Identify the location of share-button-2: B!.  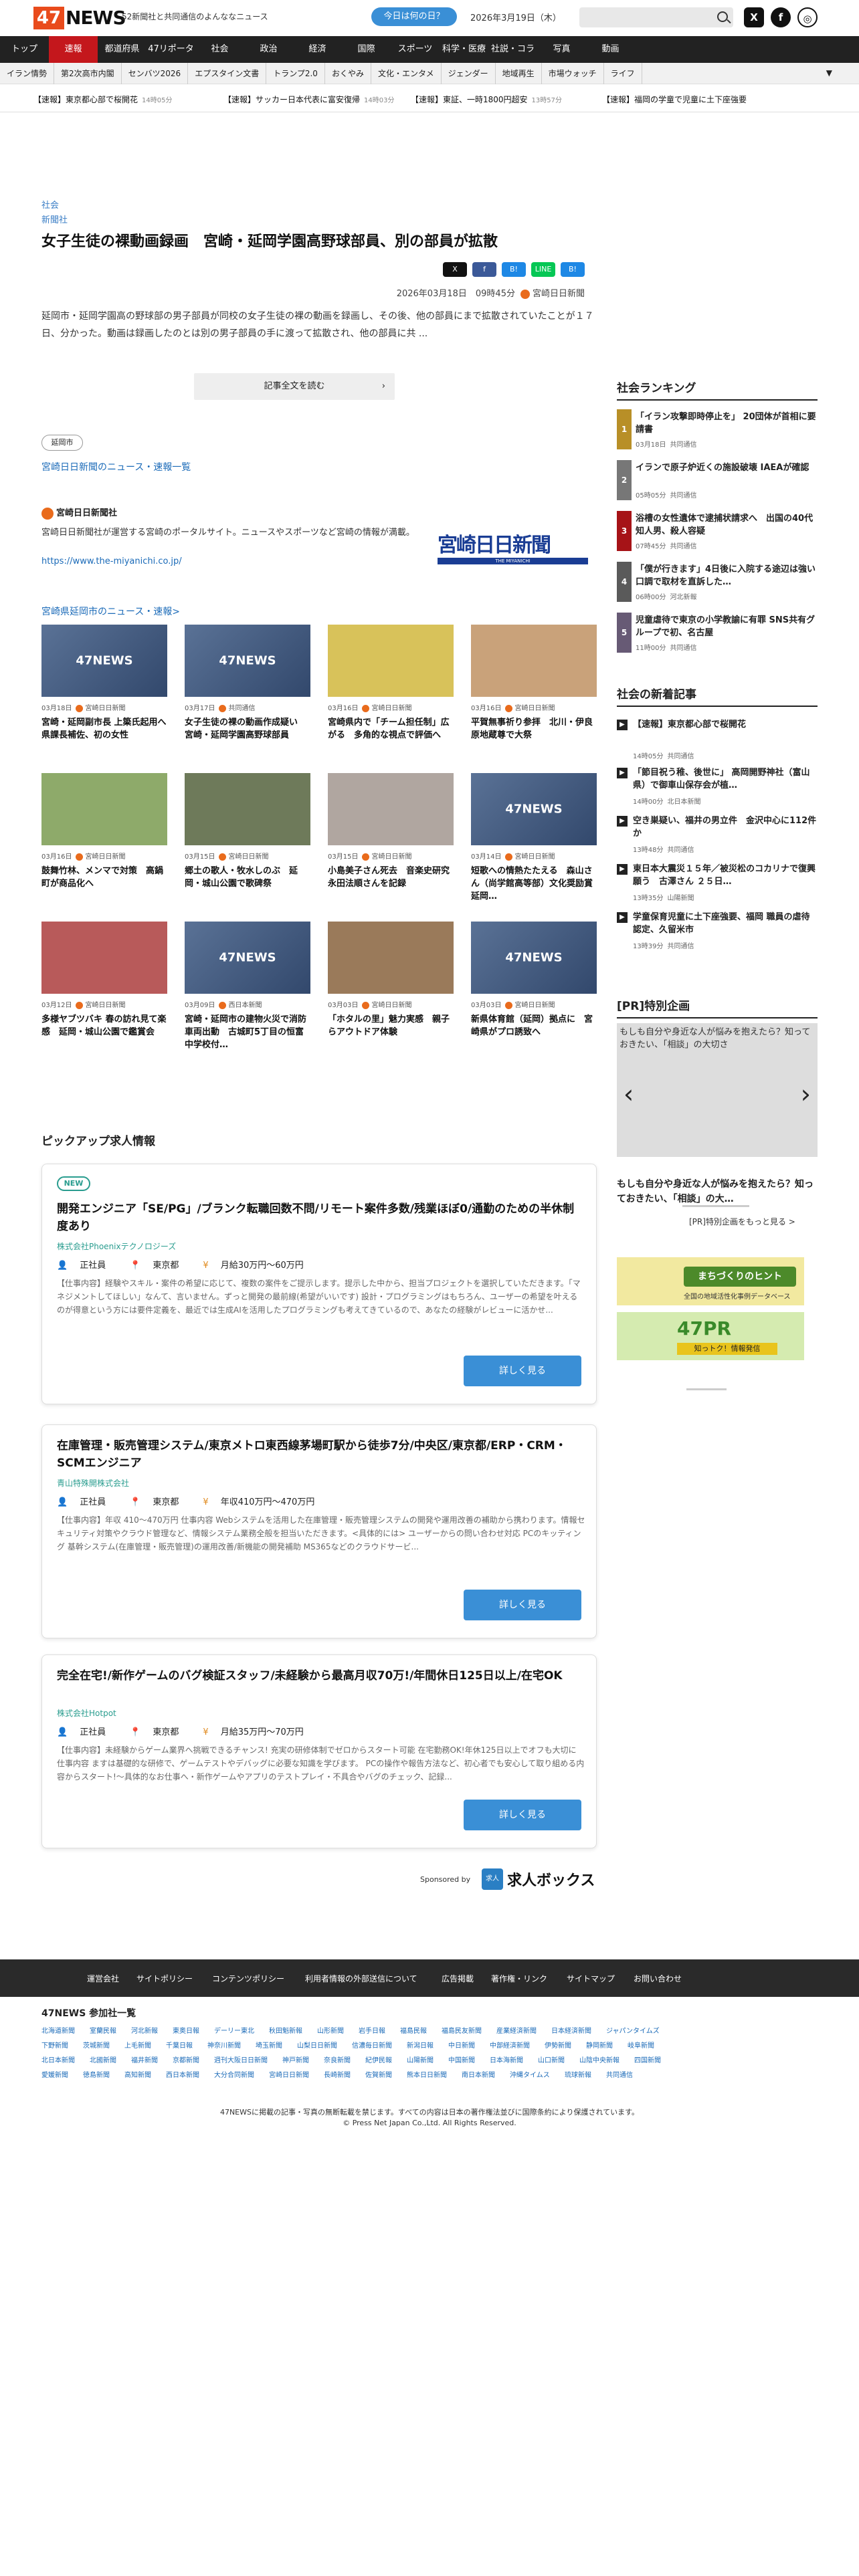
(514, 269).